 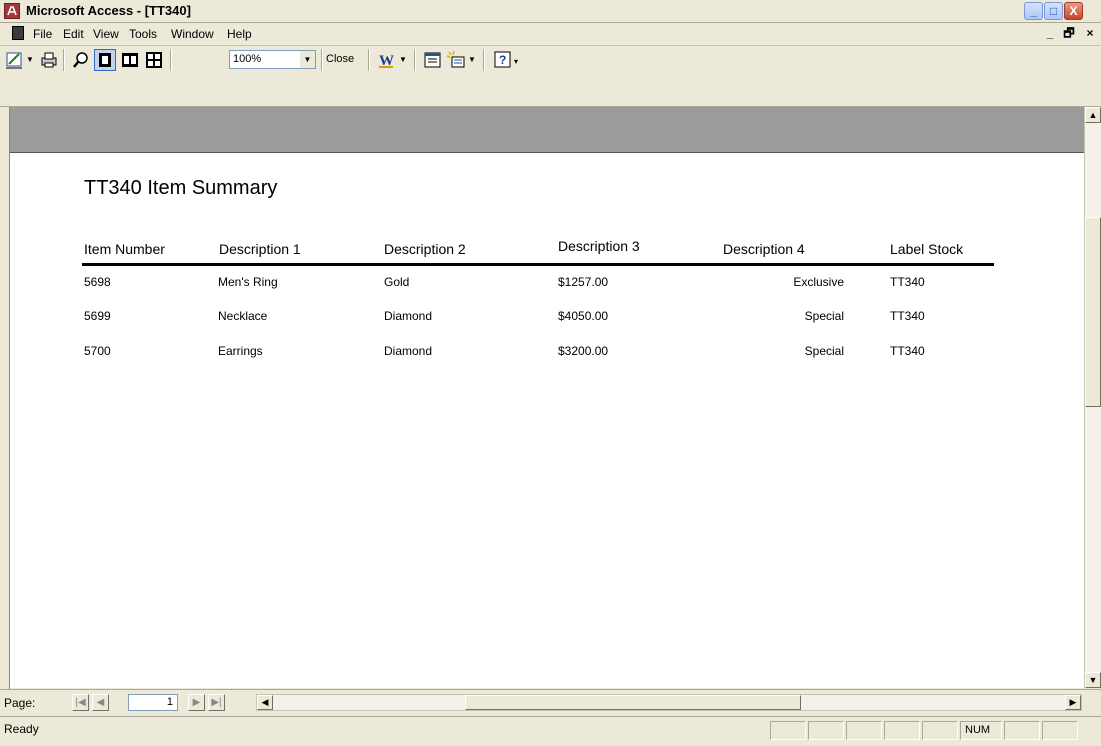 What do you see at coordinates (216, 702) in the screenshot?
I see `last-page-button: ▶|` at bounding box center [216, 702].